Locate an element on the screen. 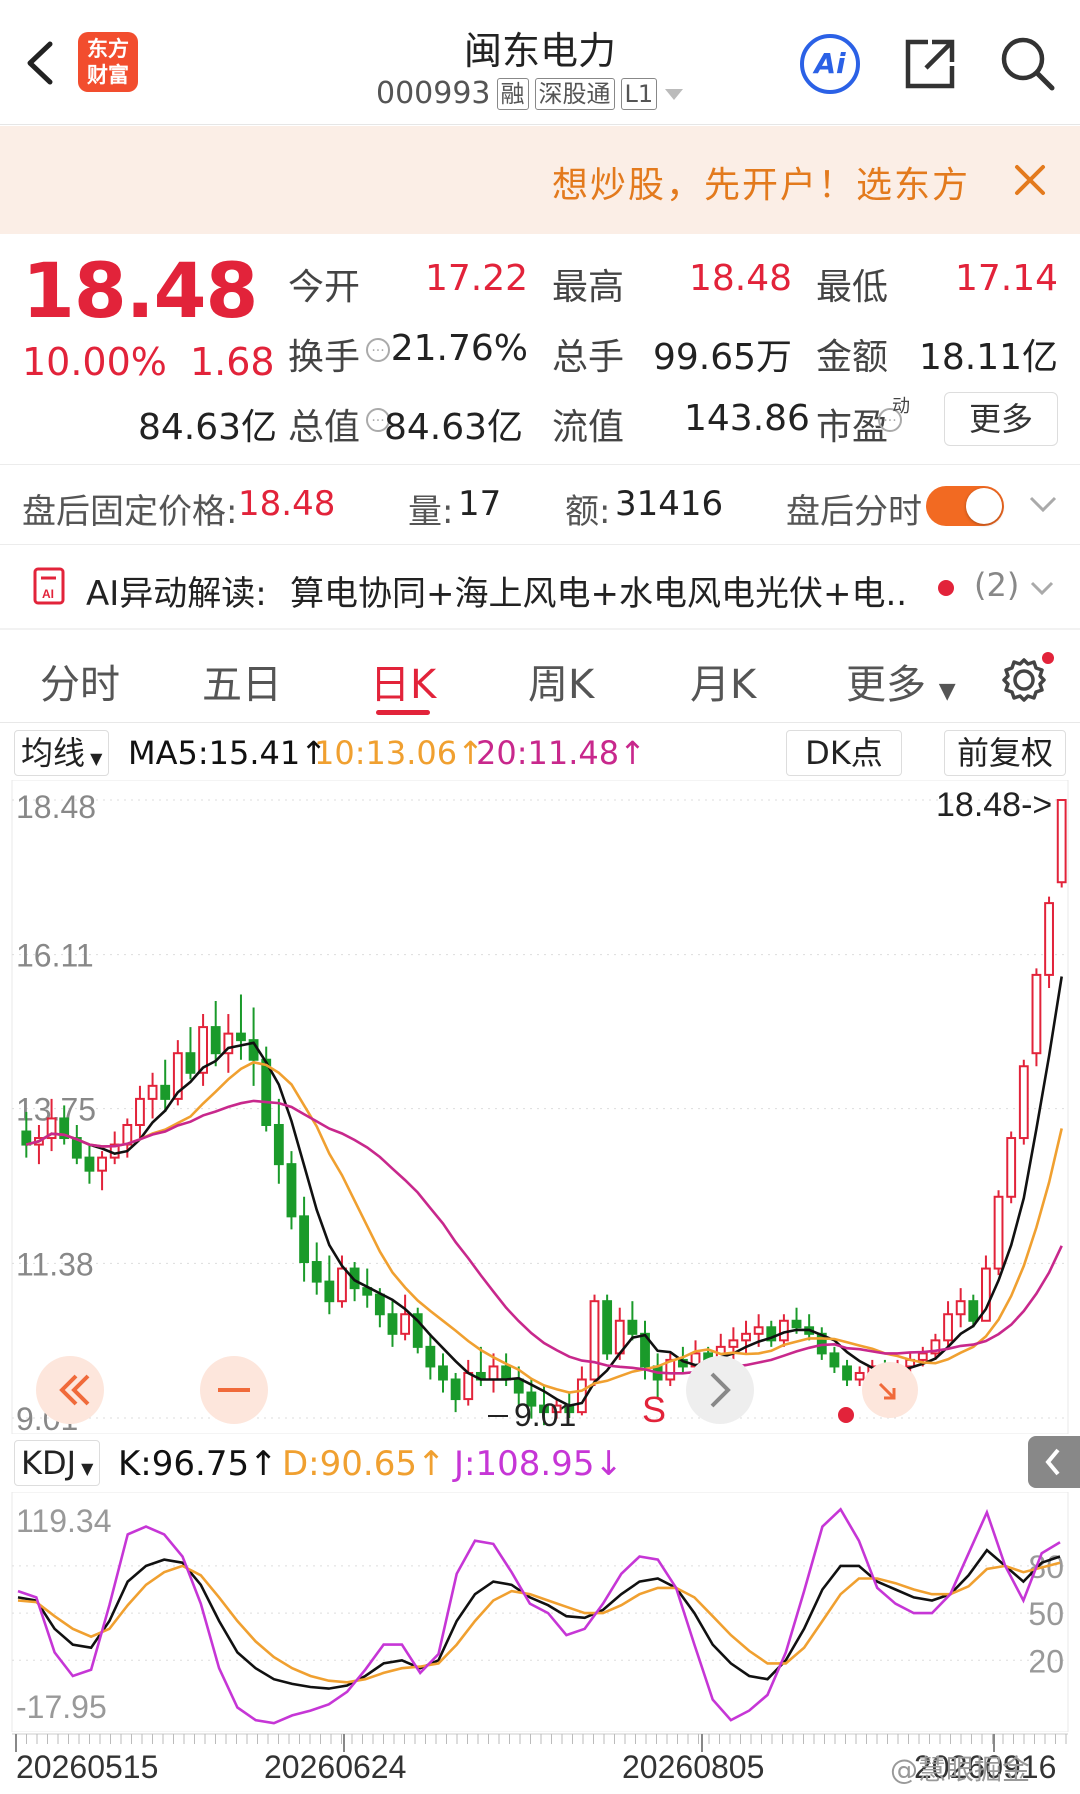 The width and height of the screenshot is (1080, 1794). promo-text: 想炒股，先开户！选东方 is located at coordinates (760, 185).